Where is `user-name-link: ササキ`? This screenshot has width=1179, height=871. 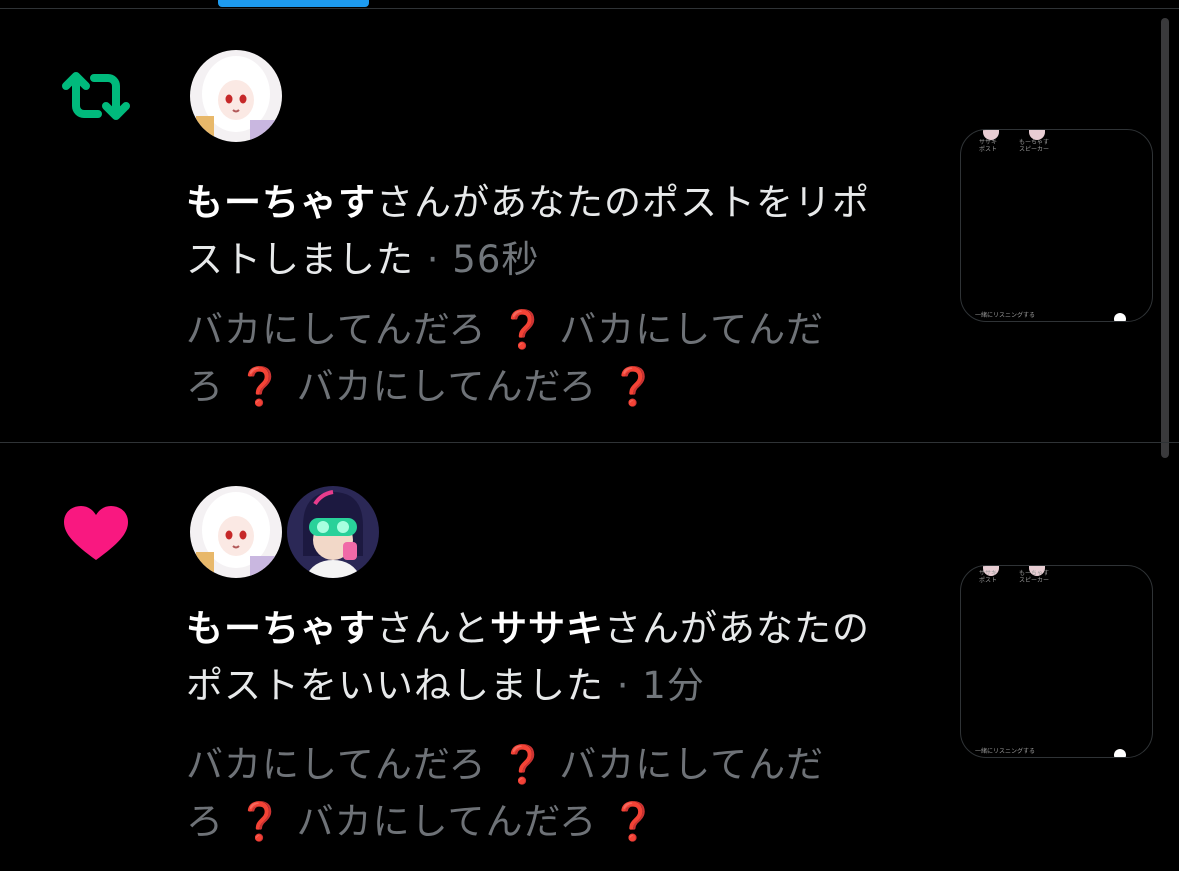
user-name-link: ササキ is located at coordinates (547, 628).